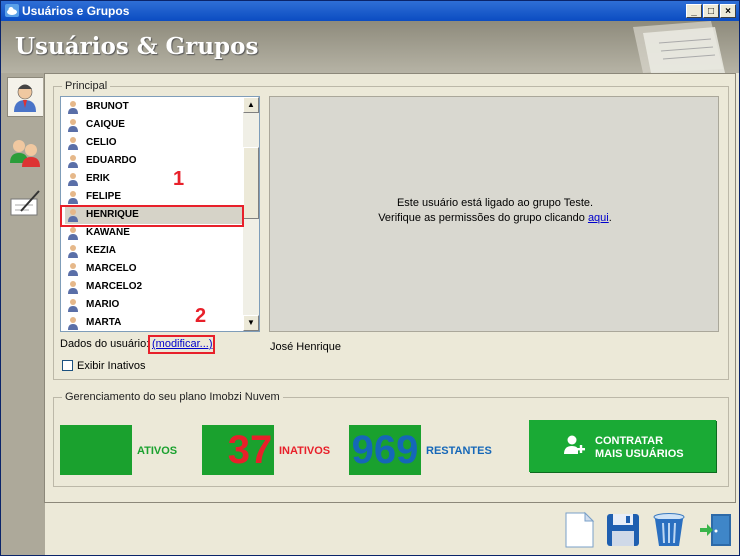 The height and width of the screenshot is (556, 740). I want to click on scroll-up-button: ▲, so click(251, 105).